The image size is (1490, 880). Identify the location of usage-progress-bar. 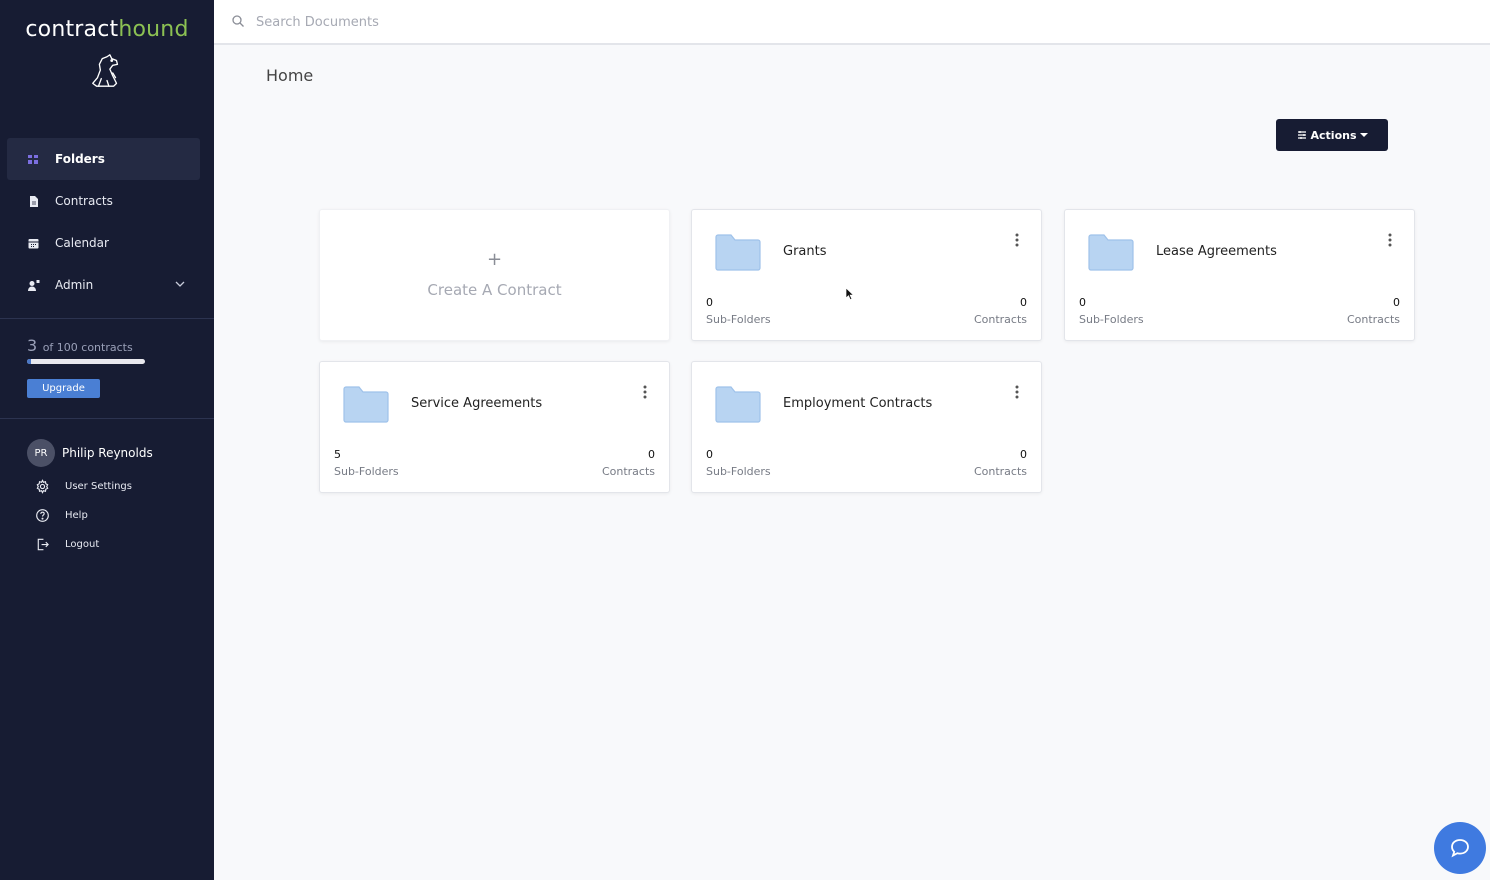
(86, 361).